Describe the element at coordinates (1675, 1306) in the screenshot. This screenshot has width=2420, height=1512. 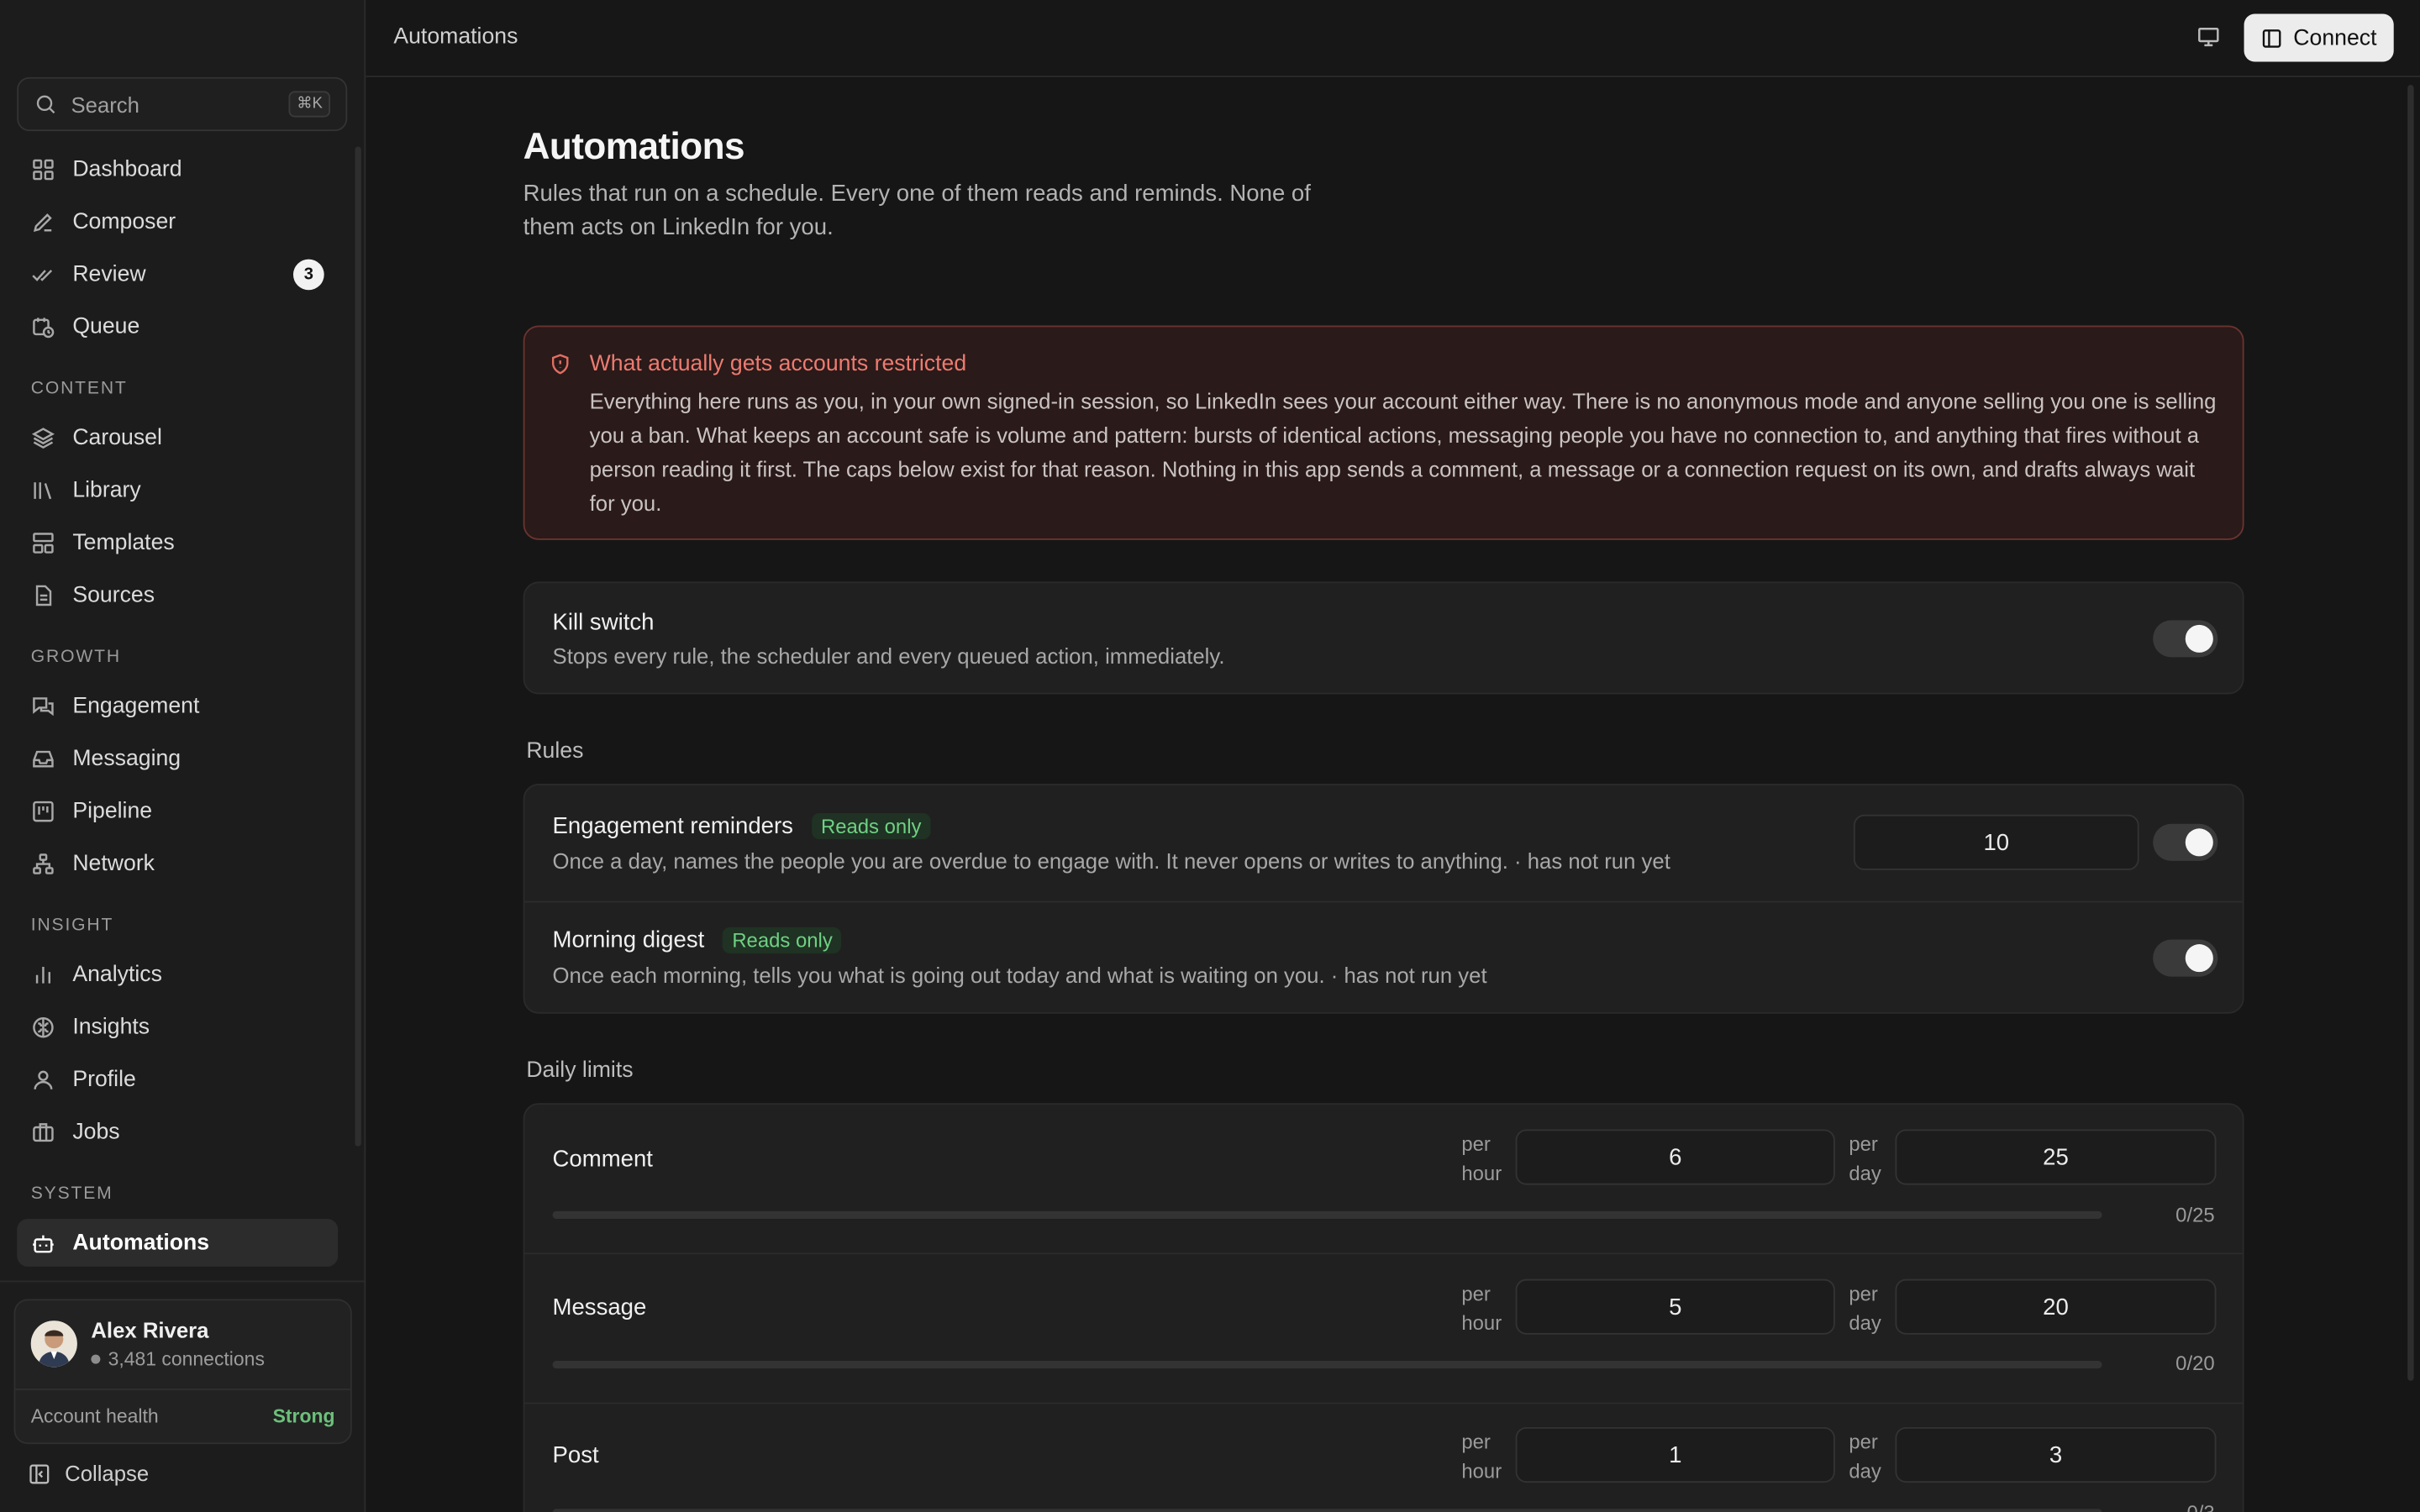
I see `message-per-hour-input: 5` at that location.